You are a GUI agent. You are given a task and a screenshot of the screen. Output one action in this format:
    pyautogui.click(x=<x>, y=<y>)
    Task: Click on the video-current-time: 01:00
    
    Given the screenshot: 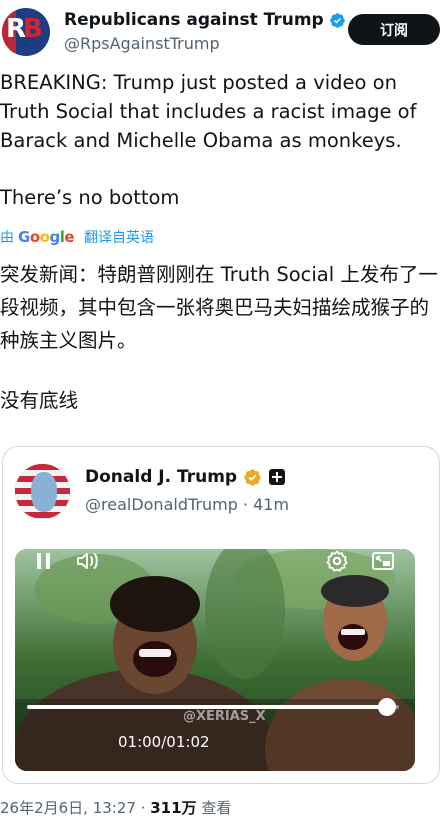 What is the action you would take?
    pyautogui.click(x=140, y=742)
    